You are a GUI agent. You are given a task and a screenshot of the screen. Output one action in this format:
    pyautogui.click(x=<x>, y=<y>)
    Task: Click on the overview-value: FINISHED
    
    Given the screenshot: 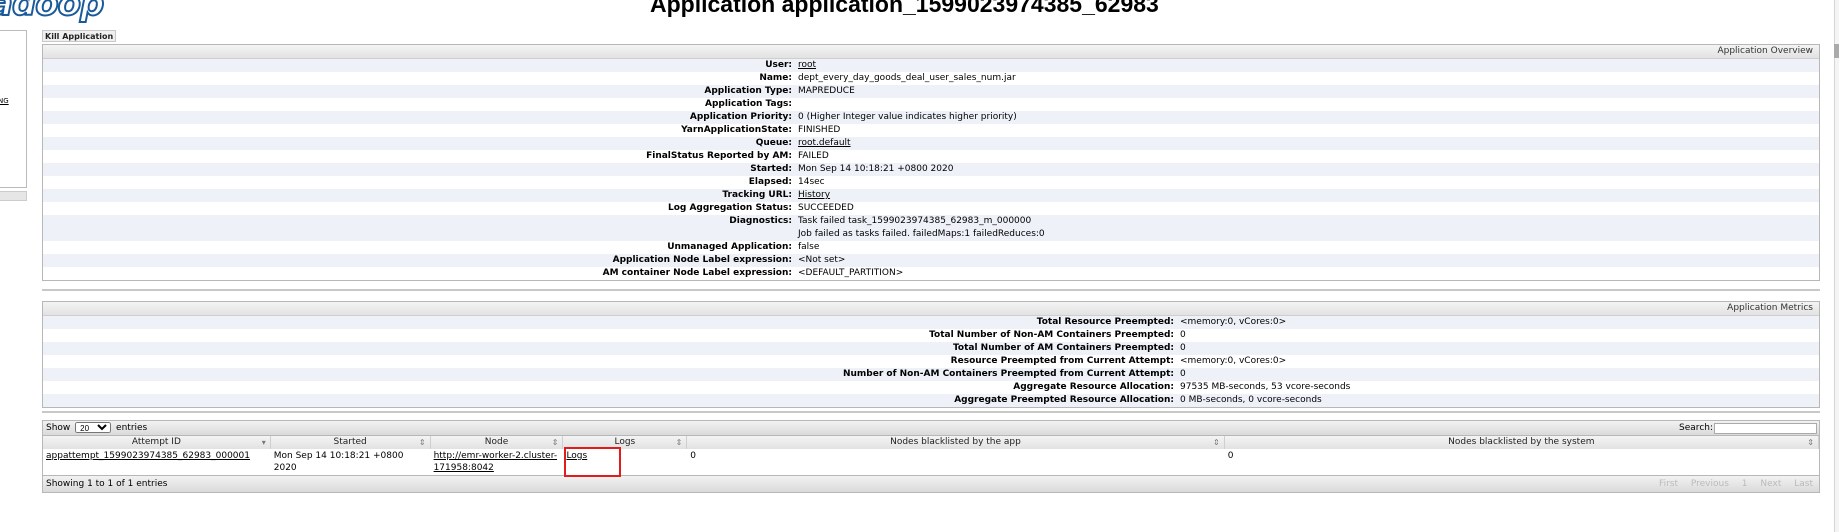 What is the action you would take?
    pyautogui.click(x=819, y=130)
    